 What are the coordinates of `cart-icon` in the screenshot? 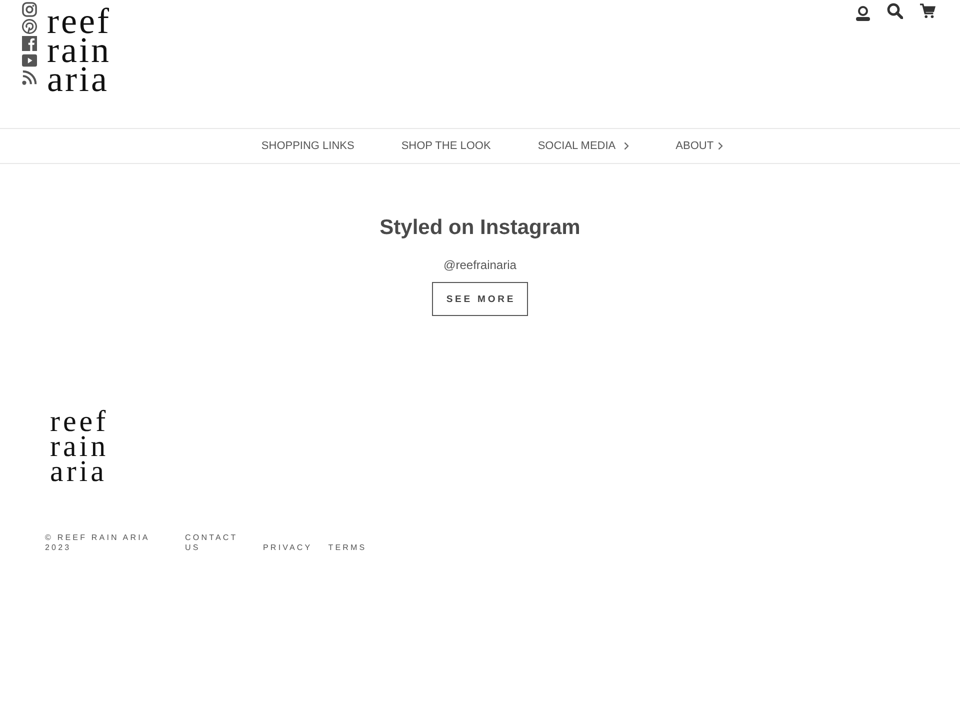 It's located at (928, 11).